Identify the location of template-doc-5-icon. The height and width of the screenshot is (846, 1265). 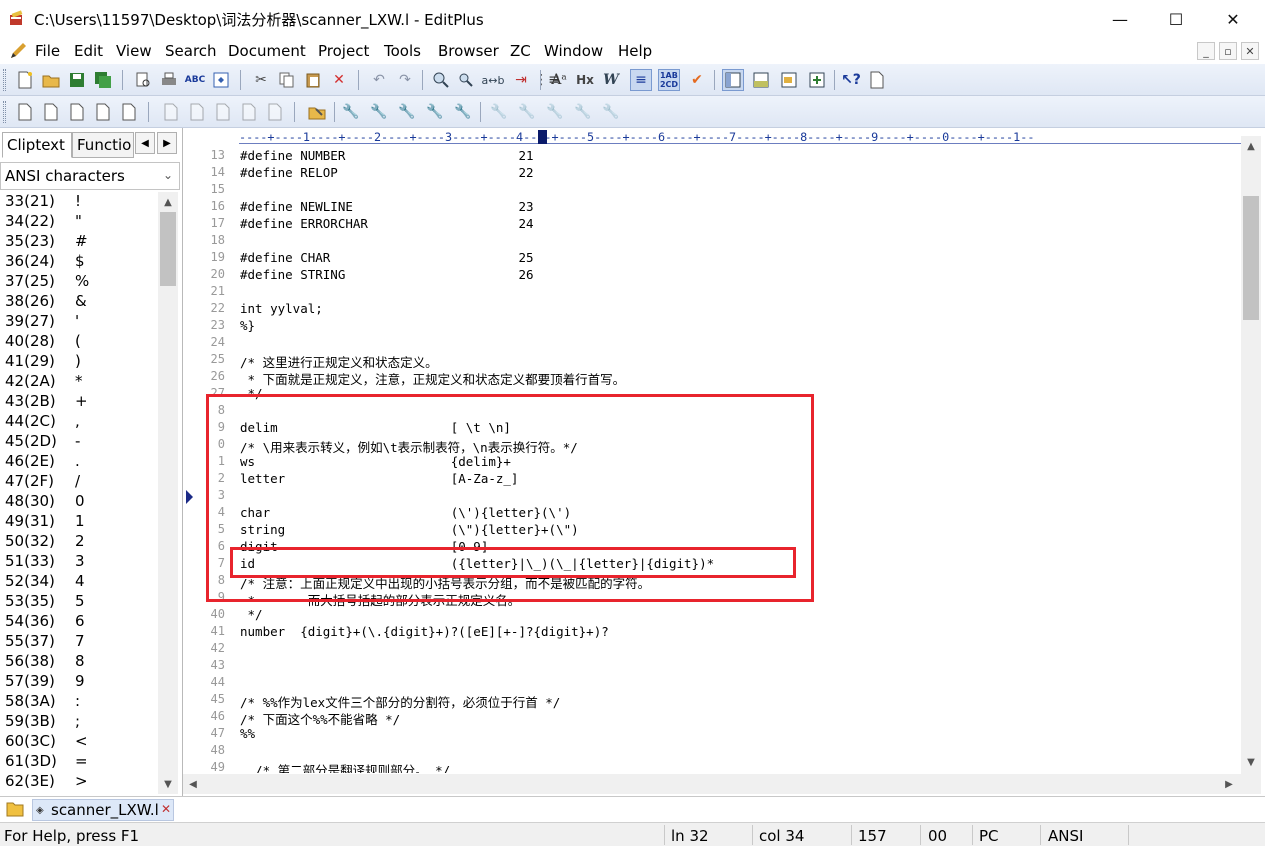
(129, 112).